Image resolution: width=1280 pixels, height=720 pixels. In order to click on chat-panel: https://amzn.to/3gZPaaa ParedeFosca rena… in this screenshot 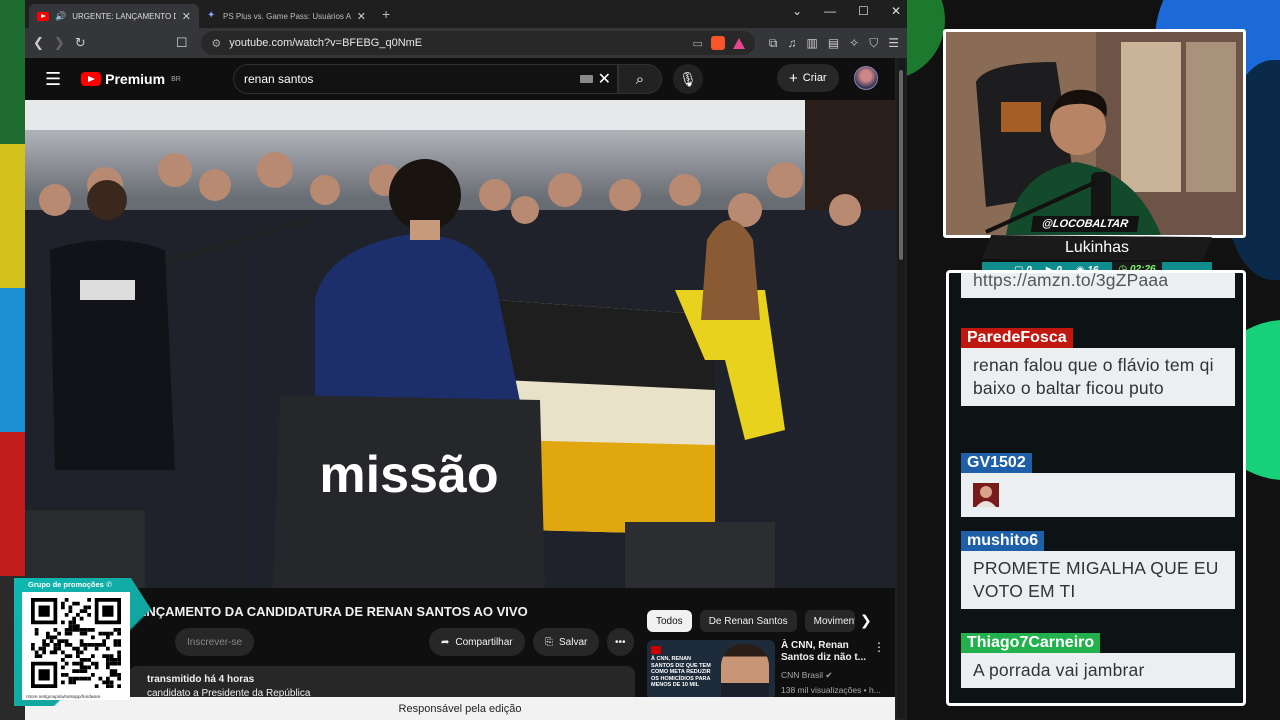, I will do `click(1096, 488)`.